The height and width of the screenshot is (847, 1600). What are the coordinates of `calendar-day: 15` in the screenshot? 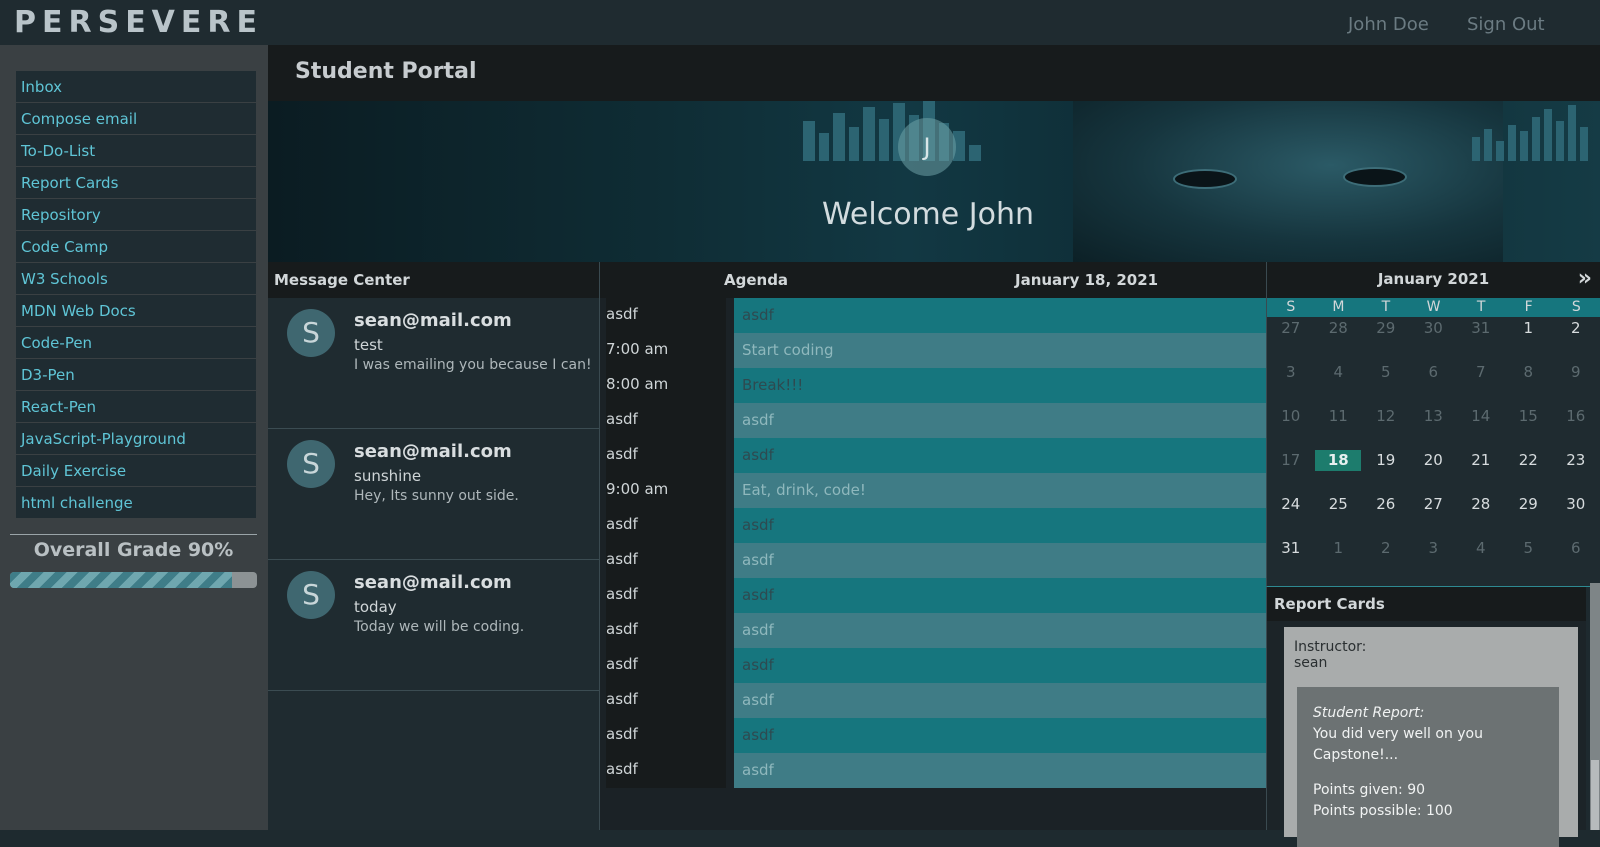 It's located at (1529, 427).